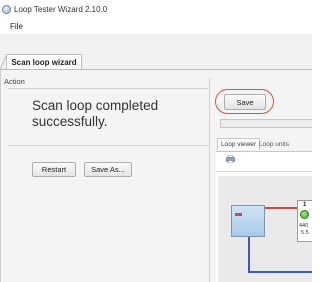  Describe the element at coordinates (209, 180) in the screenshot. I see `panel-splitter` at that location.